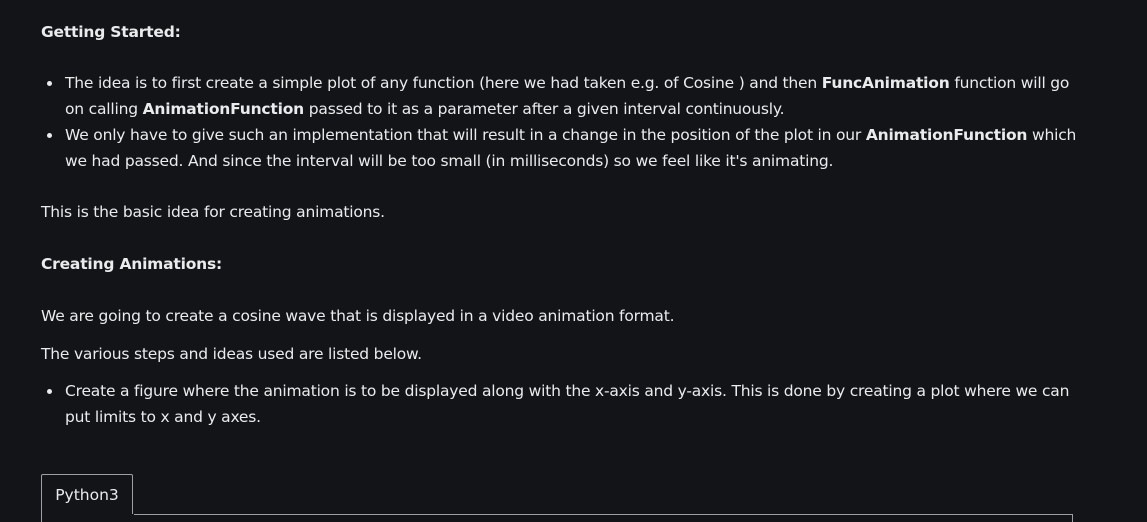 This screenshot has height=522, width=1147. What do you see at coordinates (87, 494) in the screenshot?
I see `tab-python3: Python3` at bounding box center [87, 494].